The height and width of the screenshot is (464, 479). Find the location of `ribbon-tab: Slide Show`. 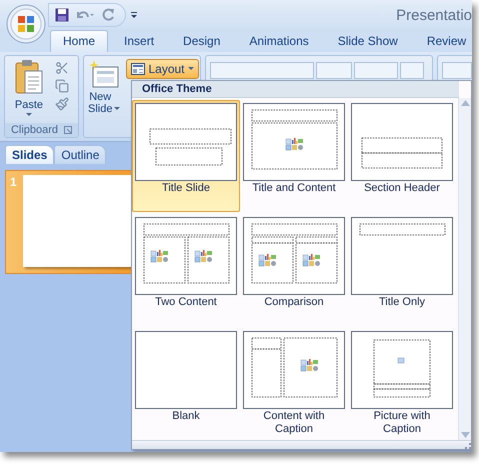

ribbon-tab: Slide Show is located at coordinates (367, 41).